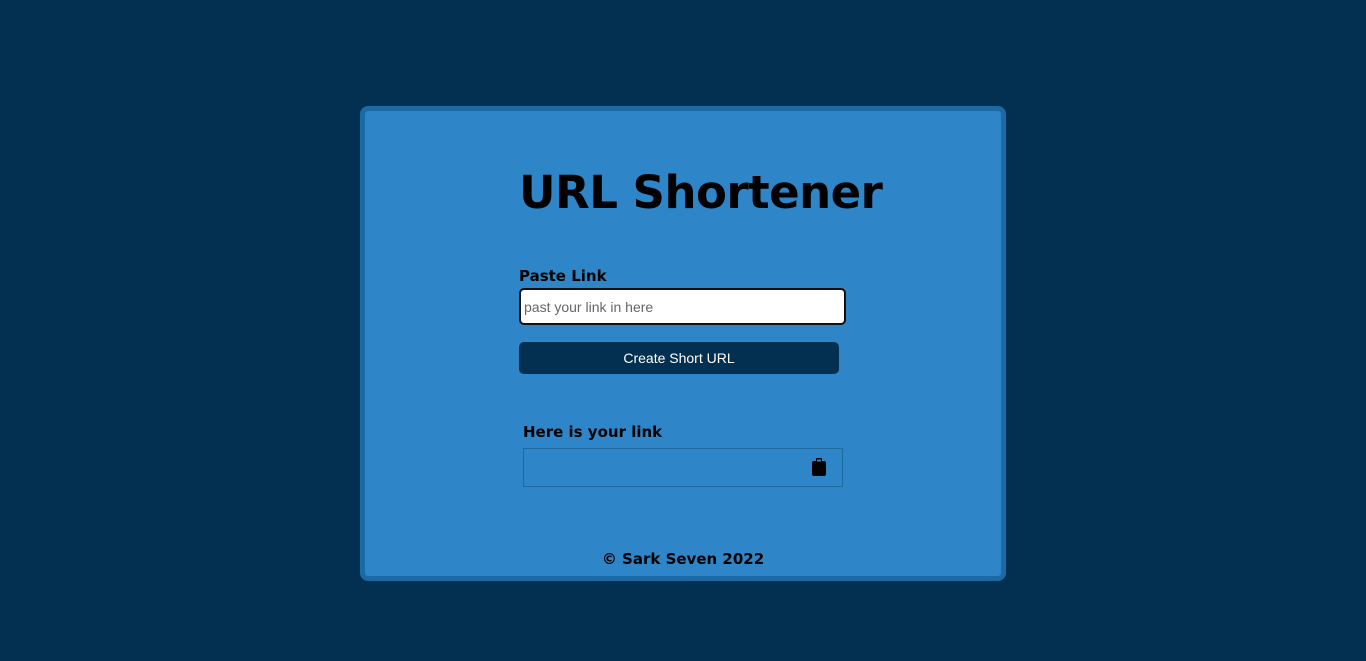 The width and height of the screenshot is (1366, 661). Describe the element at coordinates (683, 559) in the screenshot. I see `footer-copyright: © Sark Seven 2022` at that location.